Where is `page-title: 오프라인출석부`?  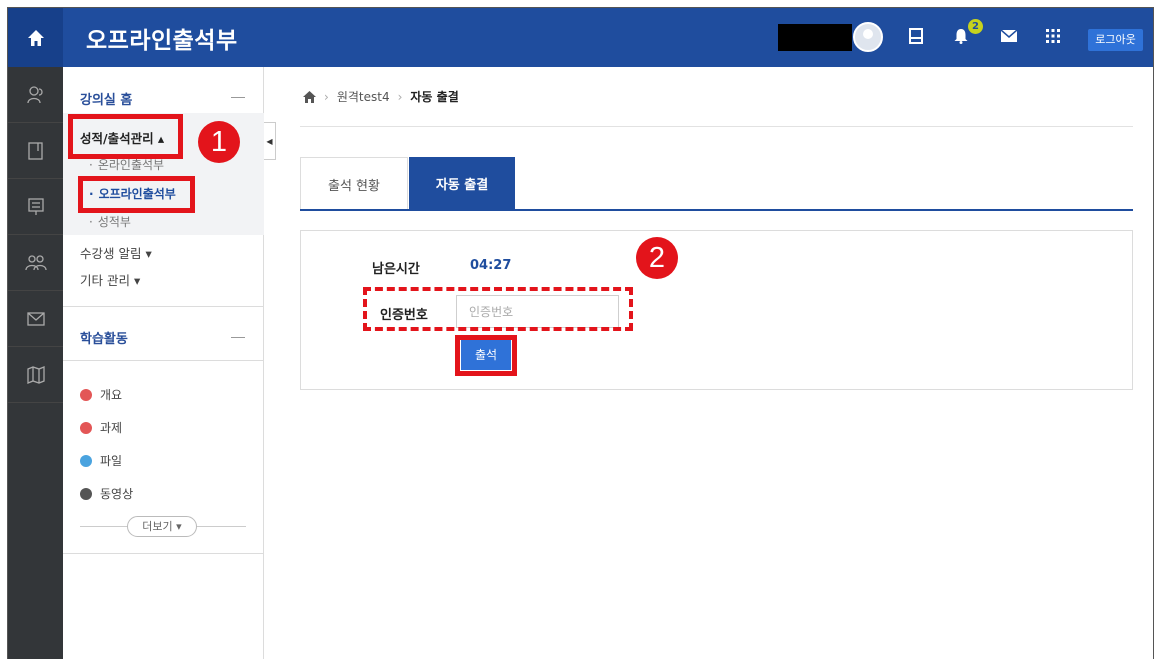
page-title: 오프라인출석부 is located at coordinates (162, 41).